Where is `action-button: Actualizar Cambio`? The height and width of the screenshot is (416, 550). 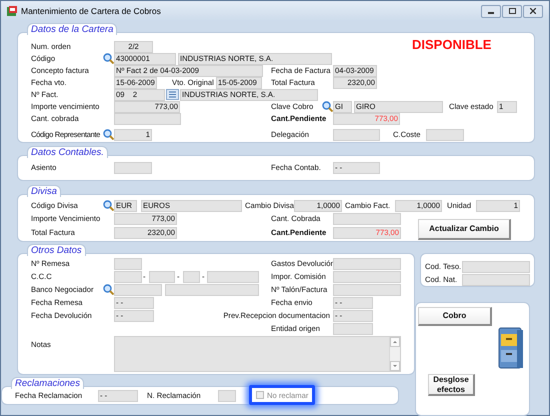 action-button: Actualizar Cambio is located at coordinates (464, 229).